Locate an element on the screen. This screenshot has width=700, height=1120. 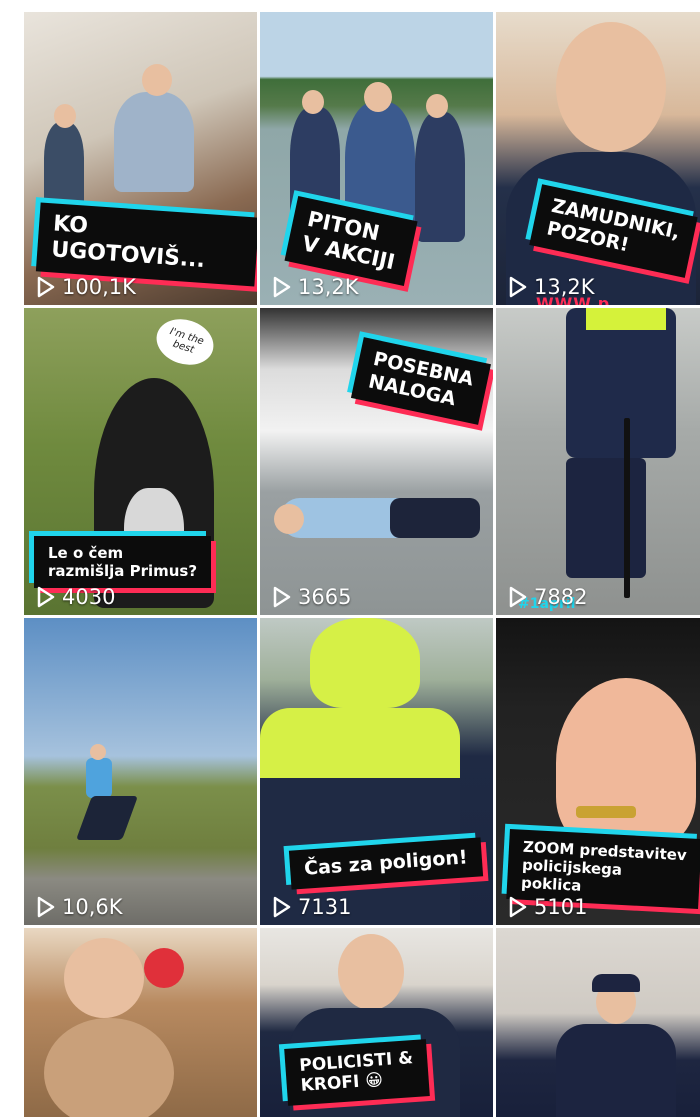
video-tile-1: KO UGOTOVIŠ... 100,1K is located at coordinates (140, 160).